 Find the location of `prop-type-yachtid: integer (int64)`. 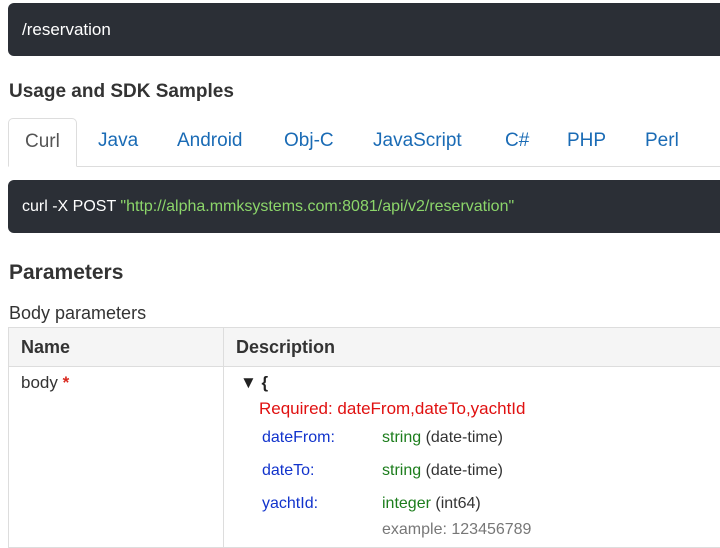

prop-type-yachtid: integer (int64) is located at coordinates (431, 504).